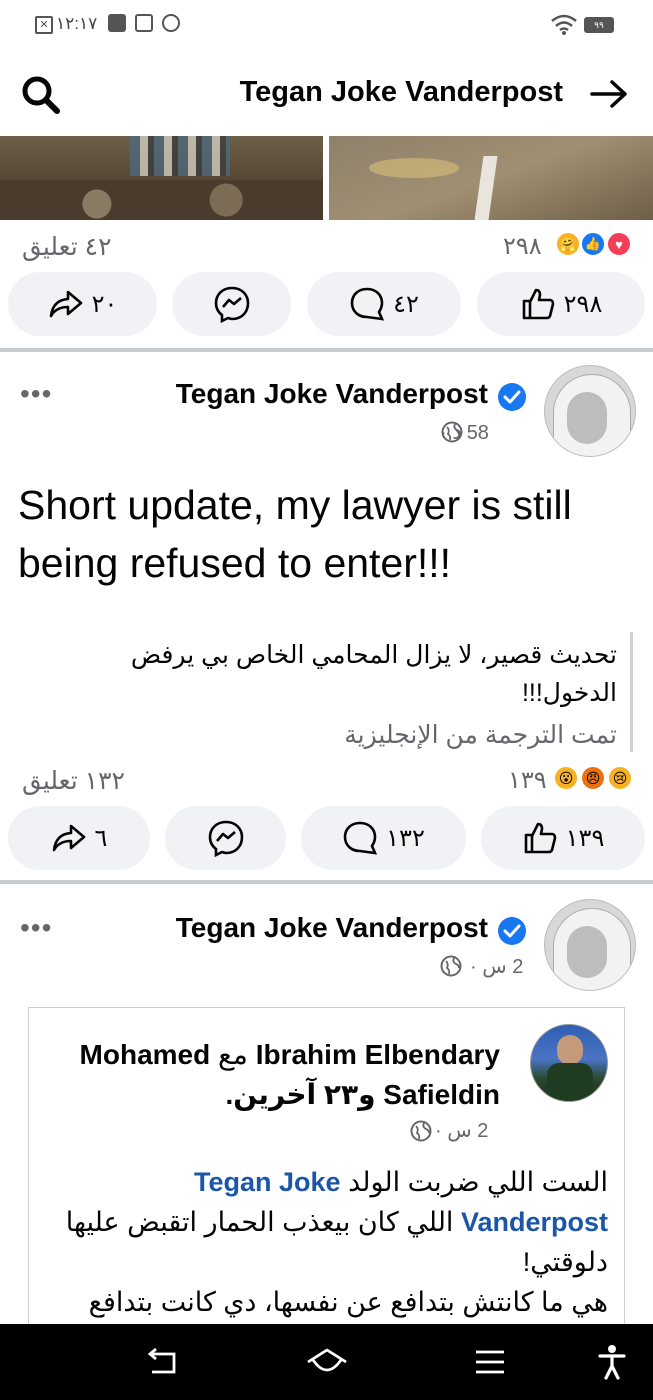  Describe the element at coordinates (326, 26) in the screenshot. I see `status-bar: ✕ ١٢:١٧ ٩٩` at that location.